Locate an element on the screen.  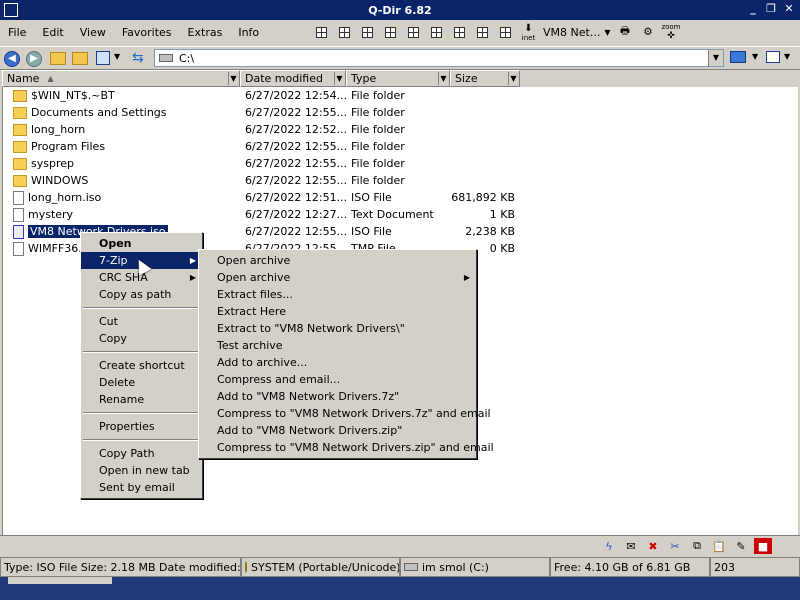
lightning-icon: ϟ is located at coordinates (609, 546).